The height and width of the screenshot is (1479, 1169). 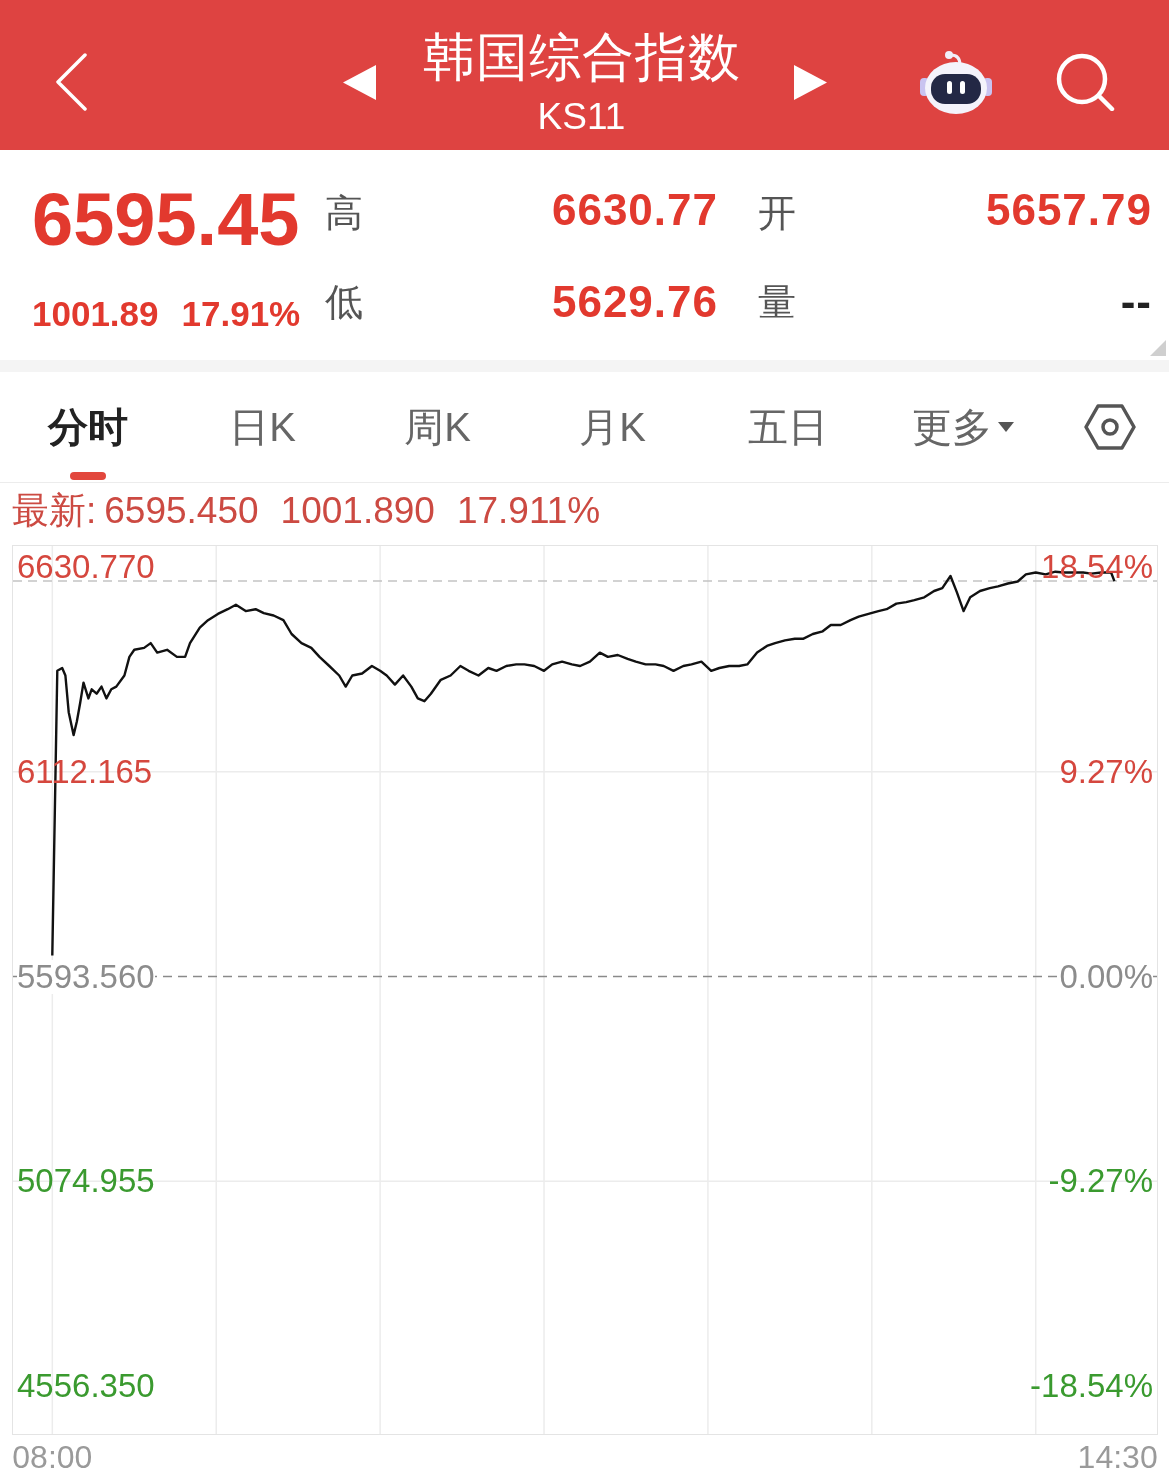 I want to click on next-triangle-icon, so click(x=810, y=82).